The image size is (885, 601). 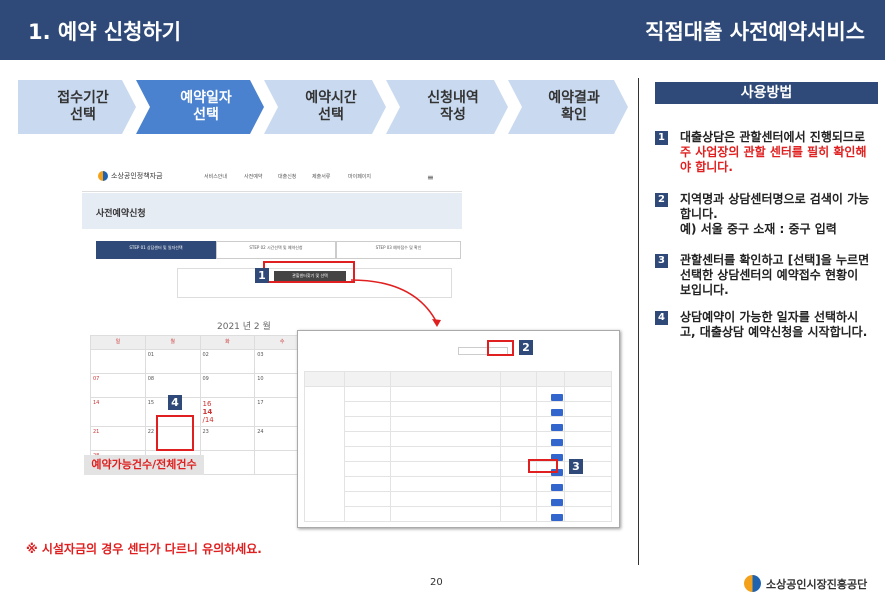 I want to click on center-list, so click(x=458, y=446).